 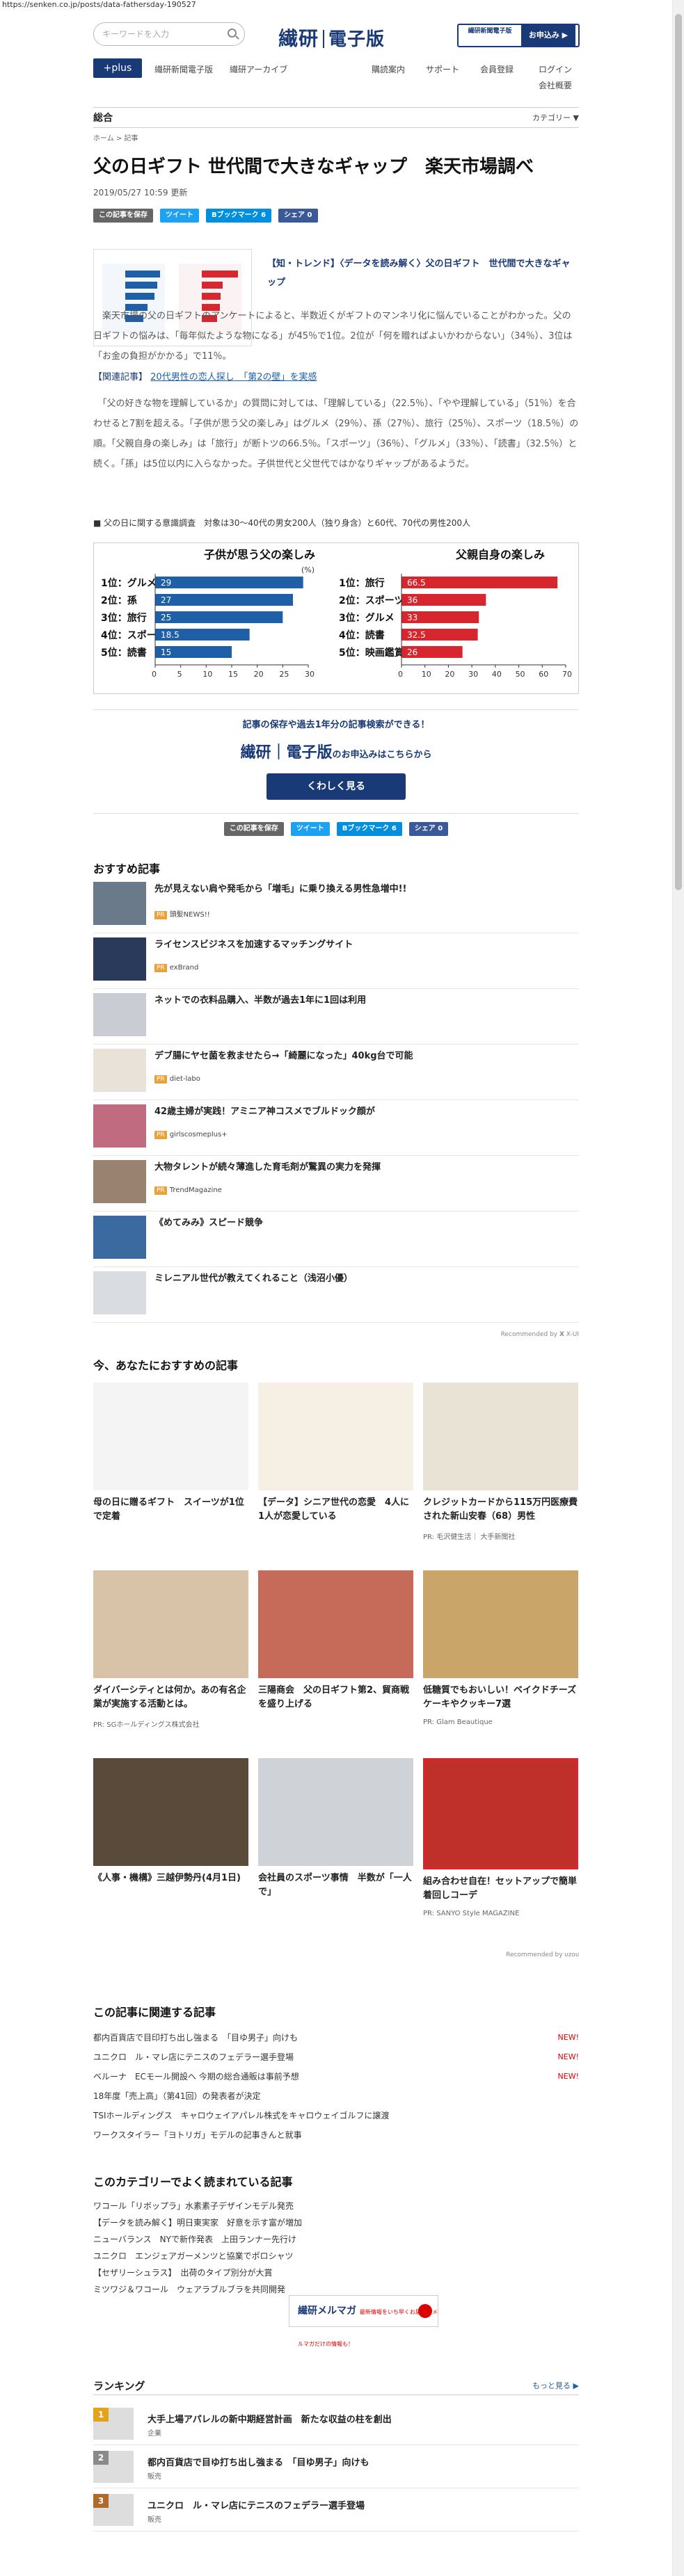 What do you see at coordinates (501, 1889) in the screenshot?
I see `for-you-card-title: 組み合わせ自在！セットアップで簡単着回しコーデ` at bounding box center [501, 1889].